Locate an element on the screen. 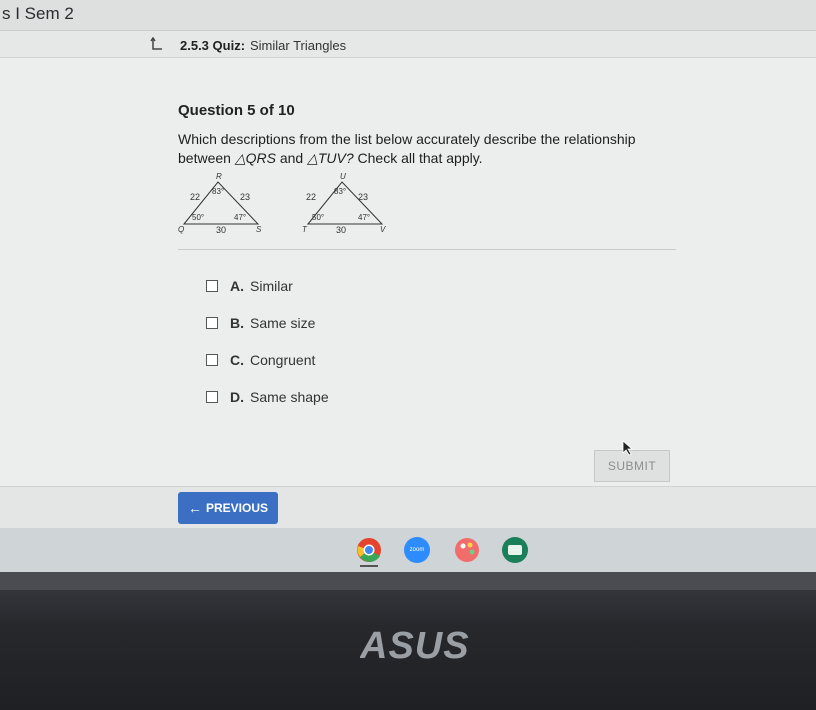 The width and height of the screenshot is (816, 710). angle-v-label: 47° is located at coordinates (364, 217).